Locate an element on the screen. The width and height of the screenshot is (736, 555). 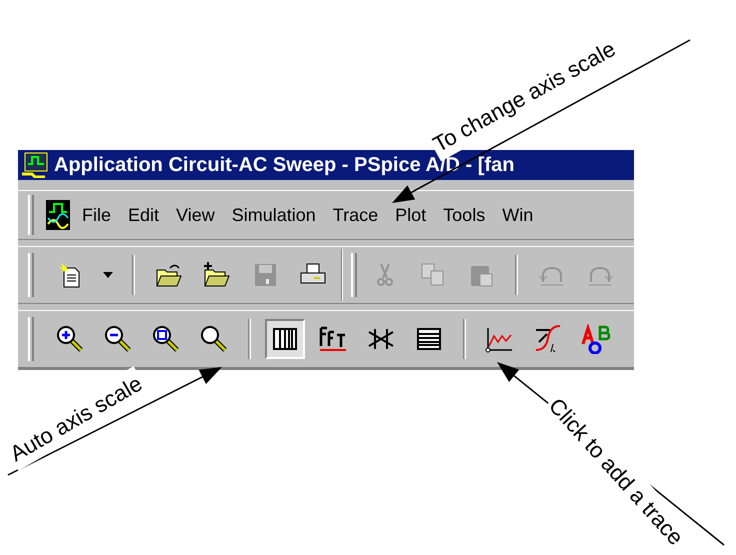
menu-item: Plot is located at coordinates (410, 215).